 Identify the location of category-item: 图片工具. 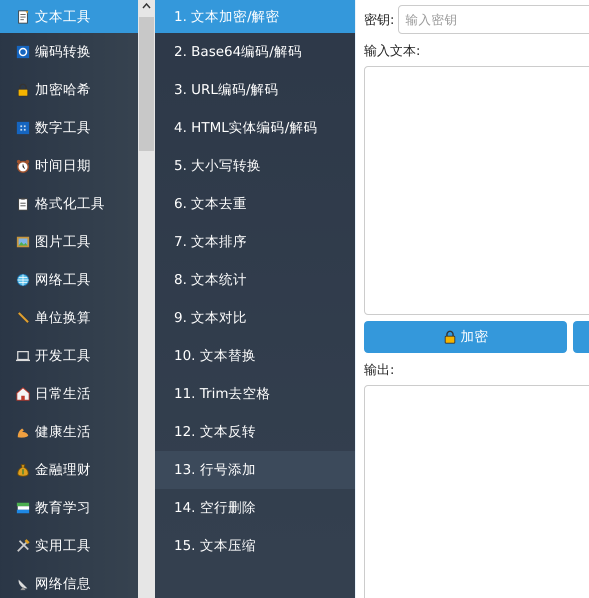
(69, 242).